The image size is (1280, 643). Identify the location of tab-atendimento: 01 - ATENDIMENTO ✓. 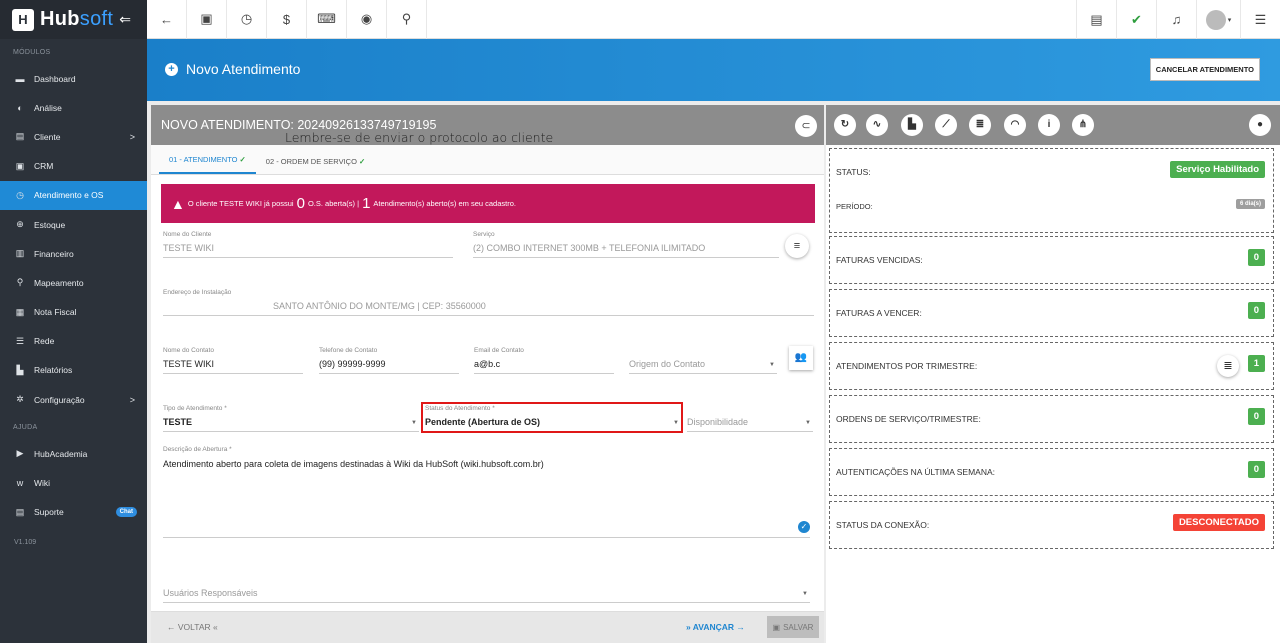
(207, 164).